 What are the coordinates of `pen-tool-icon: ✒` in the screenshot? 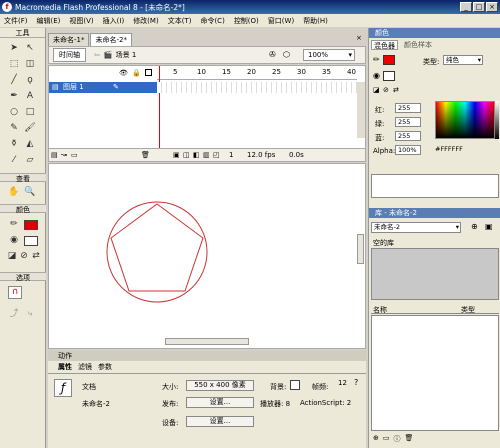 It's located at (14, 96).